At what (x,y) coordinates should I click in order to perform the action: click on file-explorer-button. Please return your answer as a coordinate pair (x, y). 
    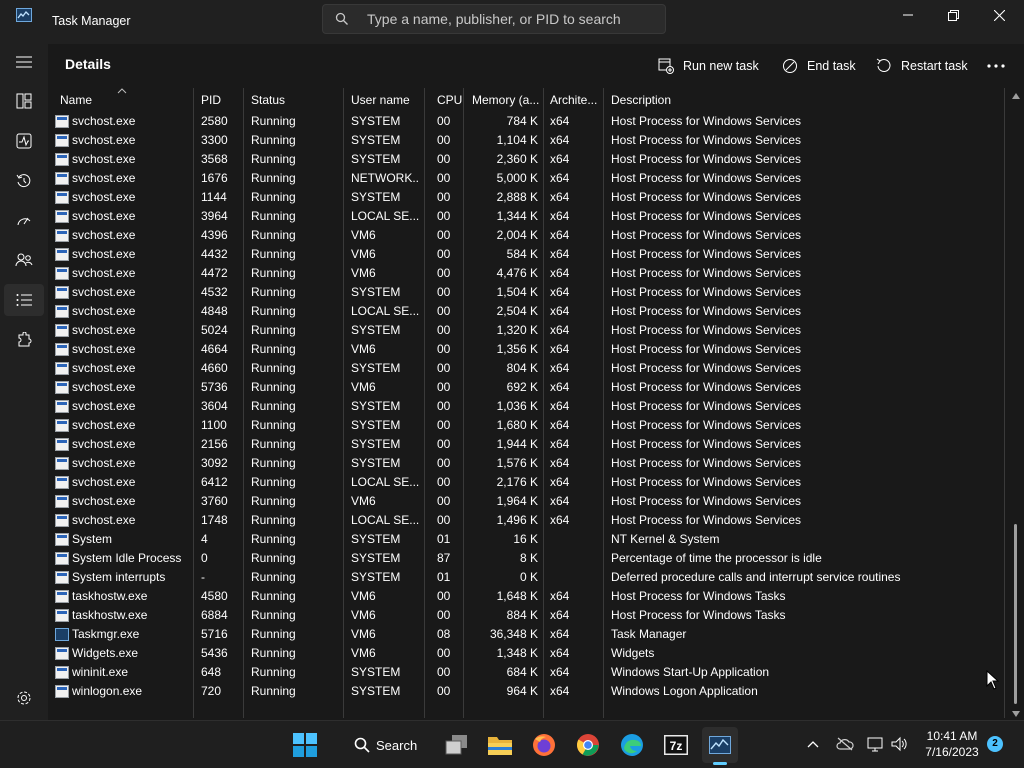
    Looking at the image, I should click on (500, 745).